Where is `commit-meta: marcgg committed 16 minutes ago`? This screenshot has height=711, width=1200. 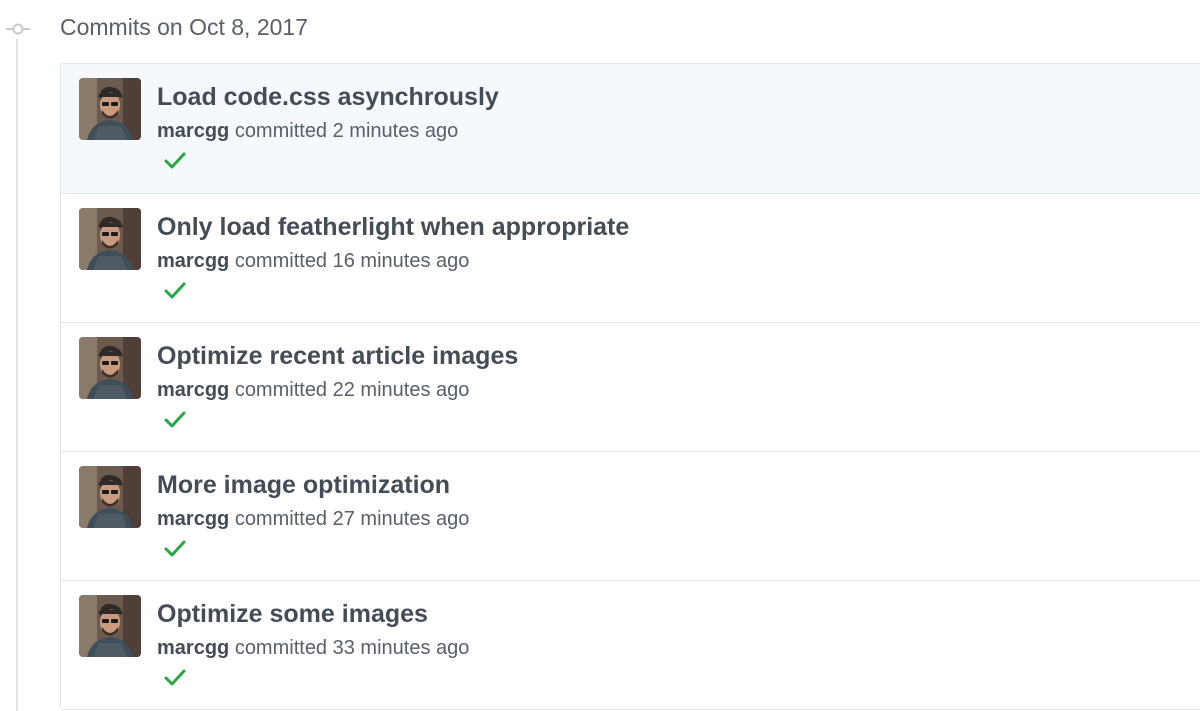
commit-meta: marcgg committed 16 minutes ago is located at coordinates (313, 261).